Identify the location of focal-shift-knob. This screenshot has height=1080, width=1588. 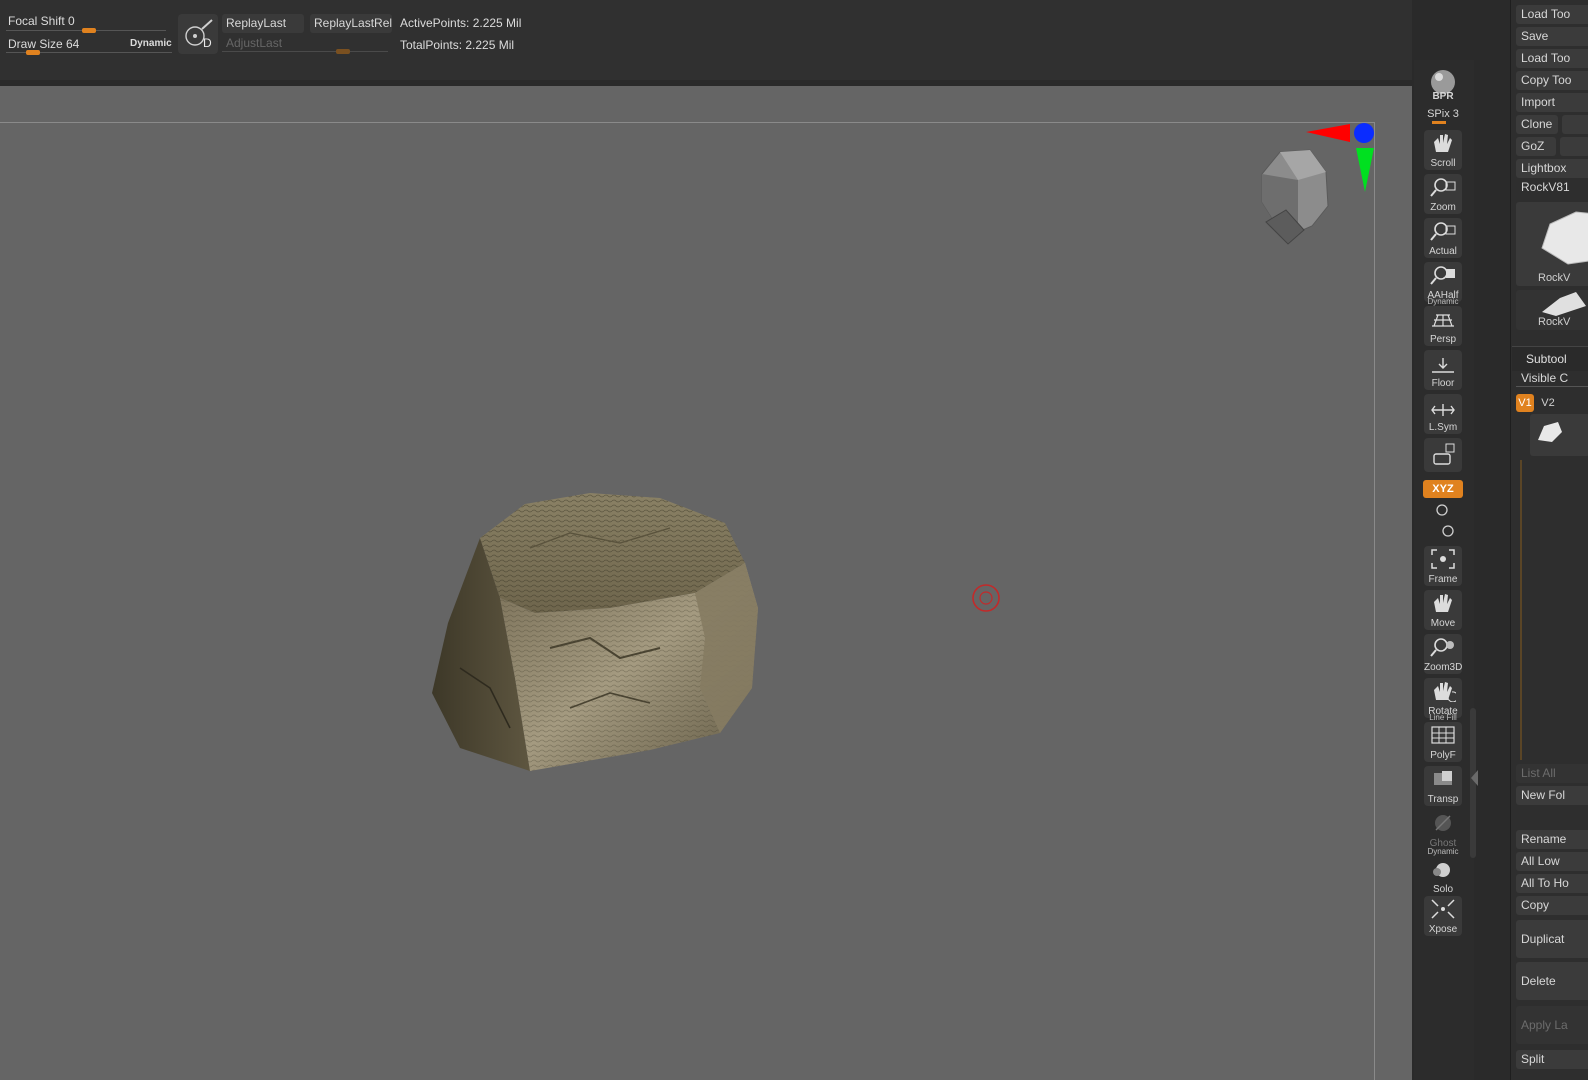
(89, 30).